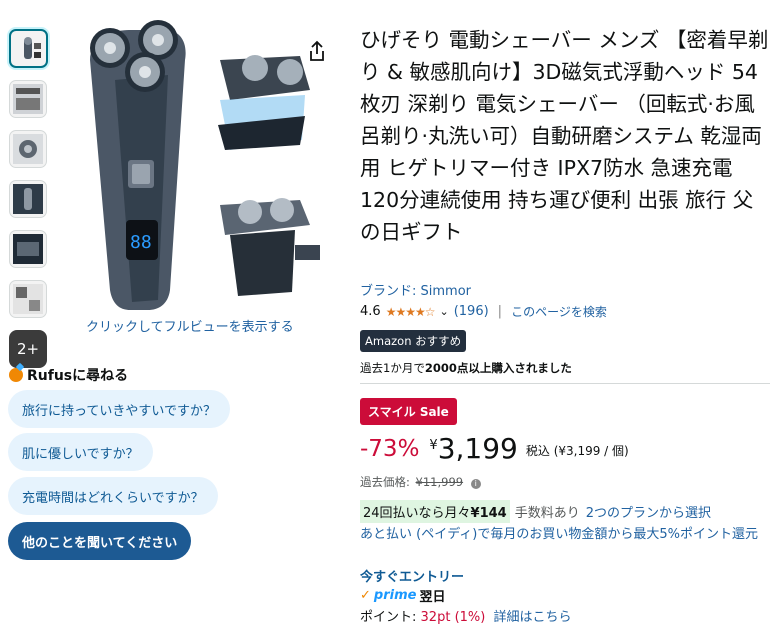  I want to click on rufus-question-charge: 充電時間はどれくらいですか？, so click(113, 496).